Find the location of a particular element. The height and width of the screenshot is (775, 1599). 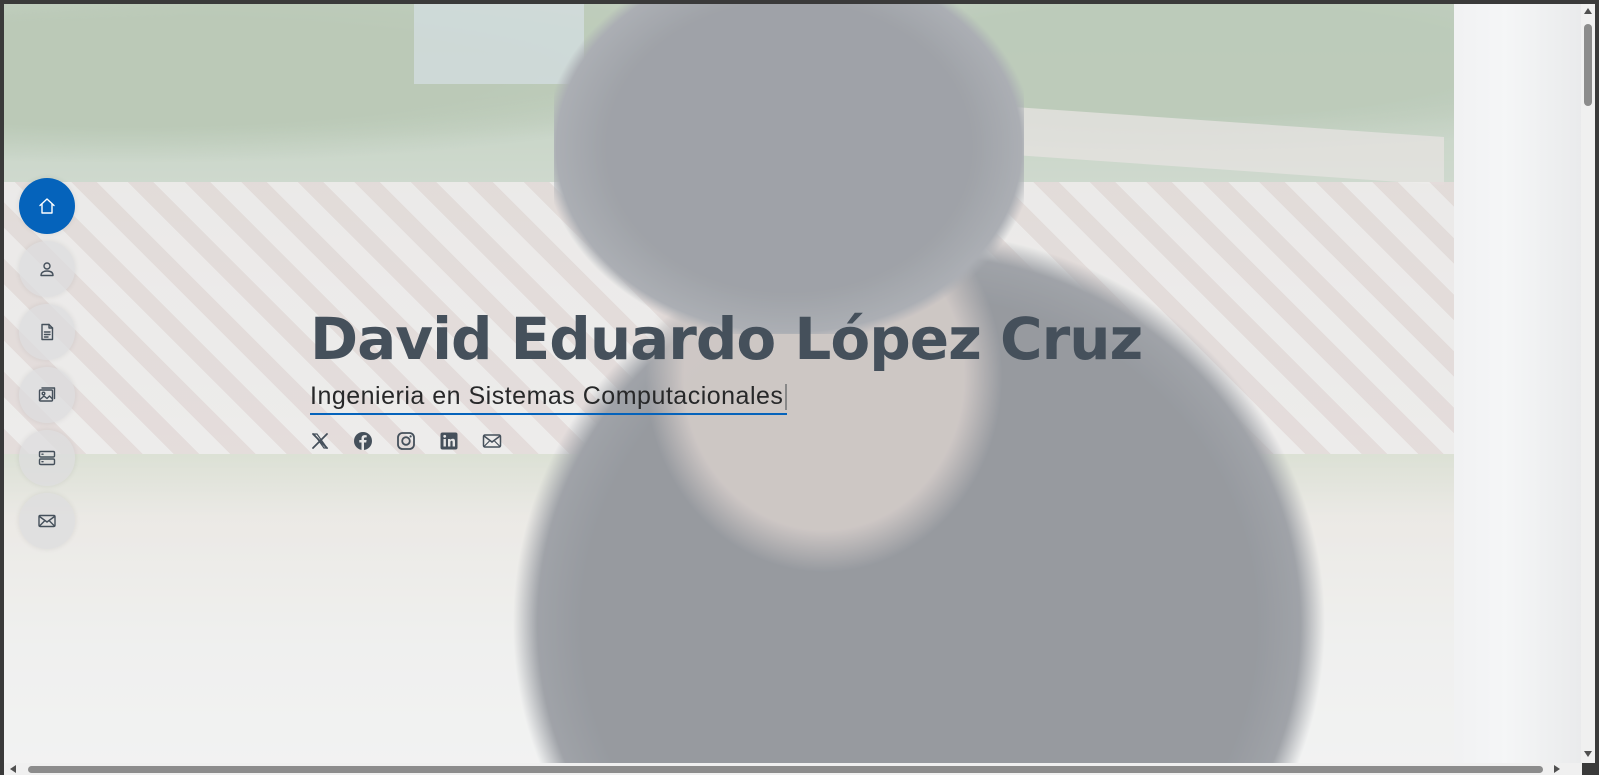

nav-about is located at coordinates (47, 269).